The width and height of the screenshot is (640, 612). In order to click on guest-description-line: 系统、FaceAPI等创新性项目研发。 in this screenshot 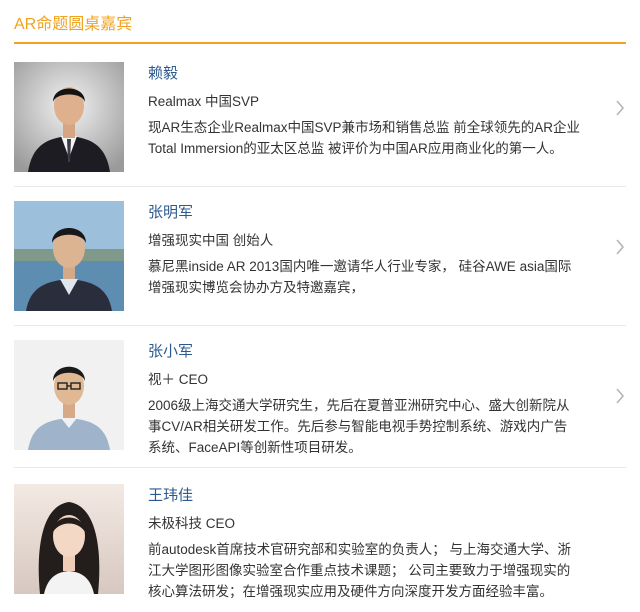, I will do `click(255, 447)`.